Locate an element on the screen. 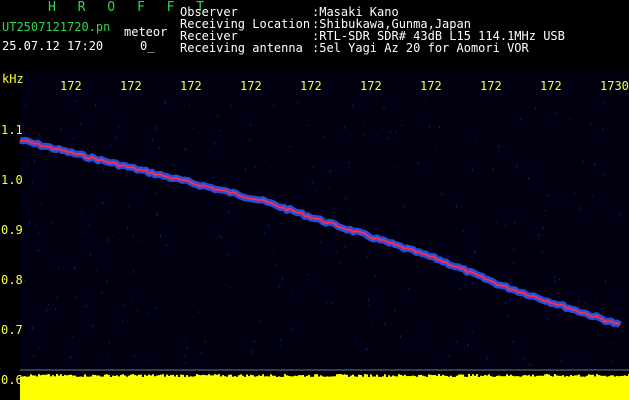 This screenshot has height=400, width=629. y-tick-label: 0.9 is located at coordinates (12, 230).